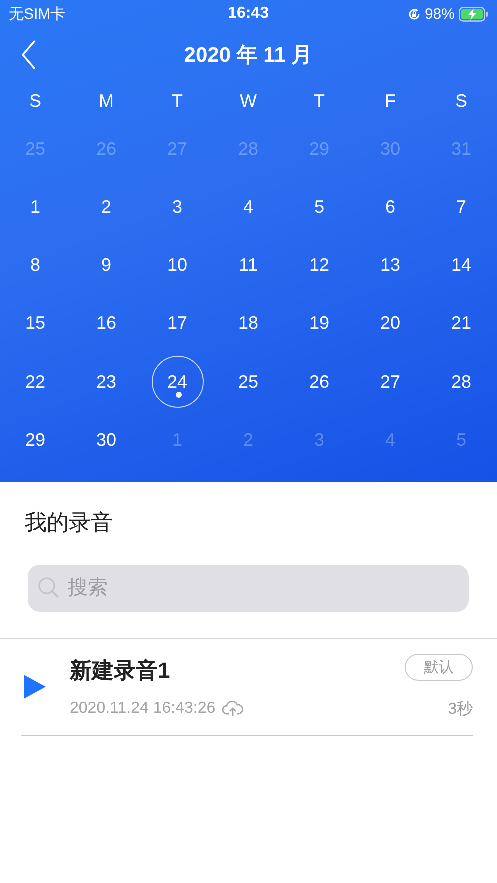 The image size is (497, 883). I want to click on recording-timestamp: 2020.11.24 16:43:26, so click(143, 709).